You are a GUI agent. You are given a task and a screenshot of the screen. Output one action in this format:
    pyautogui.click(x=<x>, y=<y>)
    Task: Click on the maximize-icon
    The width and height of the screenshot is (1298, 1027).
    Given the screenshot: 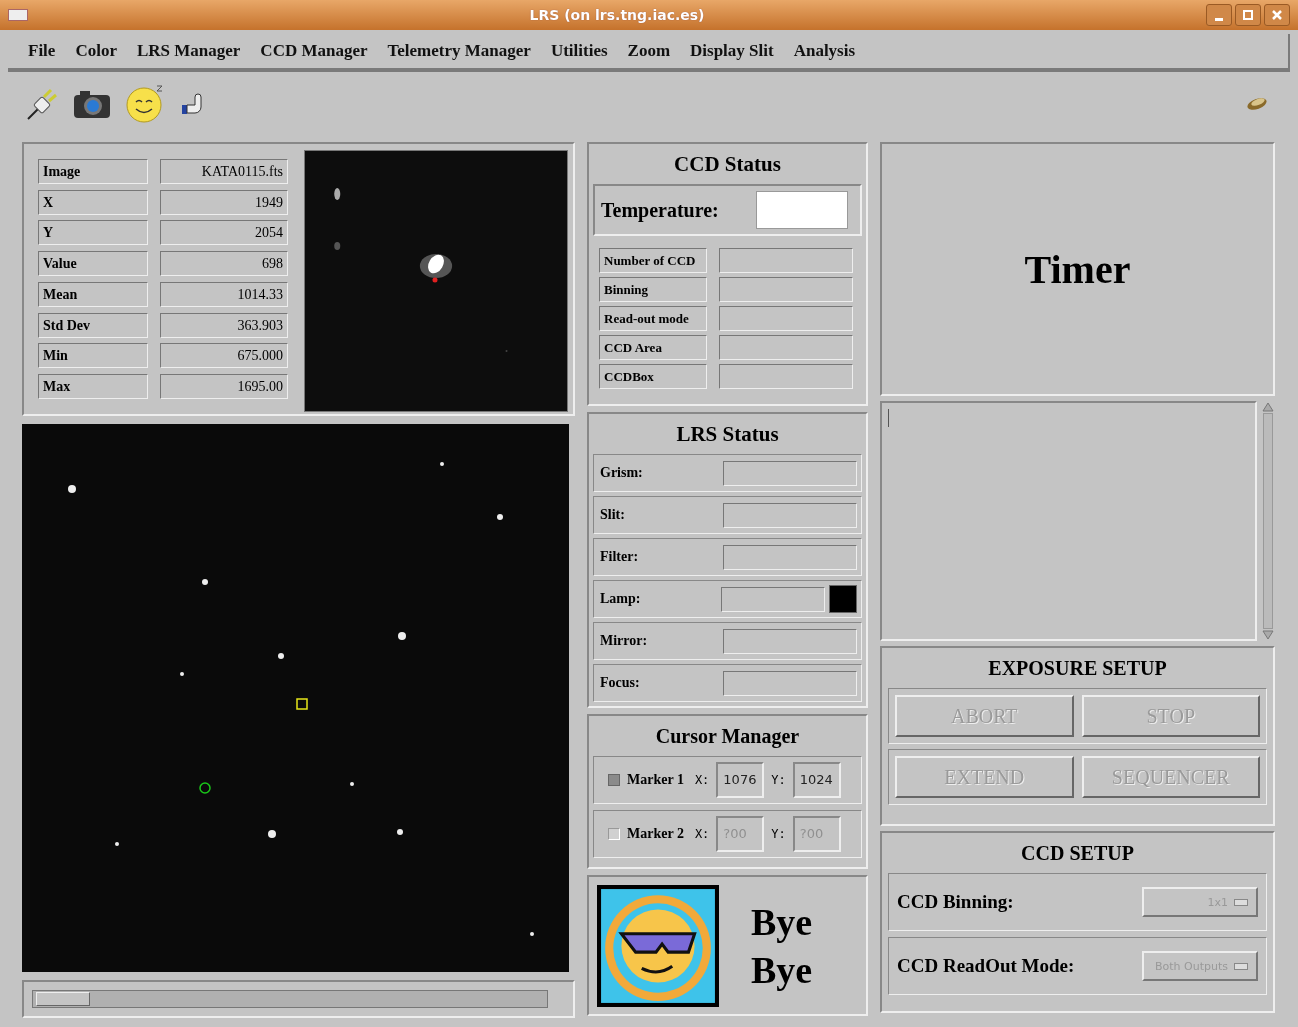 What is the action you would take?
    pyautogui.click(x=1248, y=15)
    